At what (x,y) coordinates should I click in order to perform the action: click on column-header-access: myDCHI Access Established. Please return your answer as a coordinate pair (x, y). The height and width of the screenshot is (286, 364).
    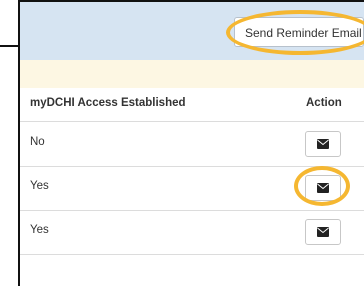
    Looking at the image, I should click on (108, 103).